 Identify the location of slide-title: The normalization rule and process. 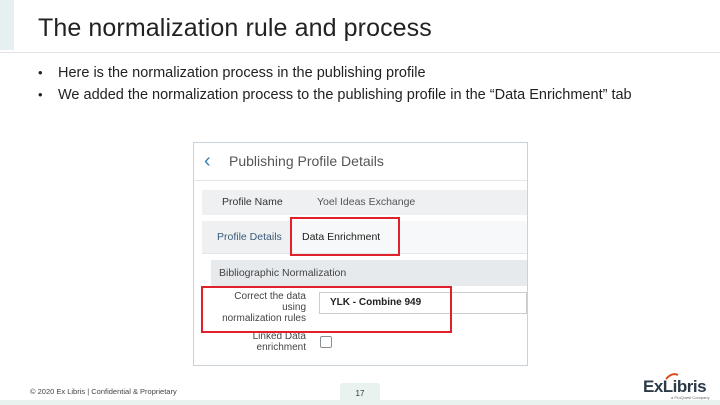
(235, 28).